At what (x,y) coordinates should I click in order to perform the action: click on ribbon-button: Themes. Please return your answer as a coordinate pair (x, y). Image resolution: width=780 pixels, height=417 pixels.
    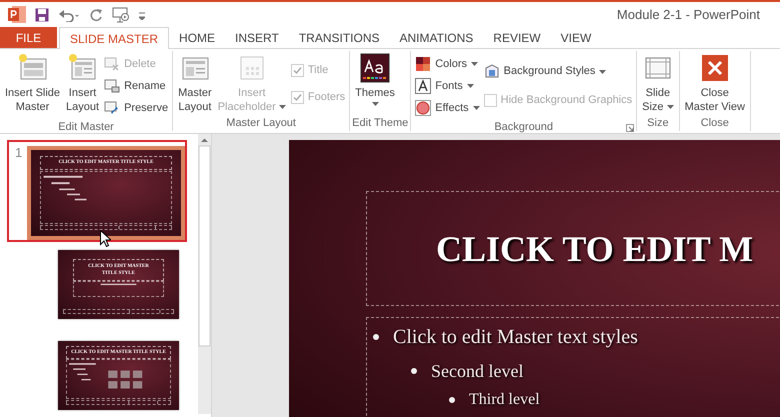
    Looking at the image, I should click on (375, 84).